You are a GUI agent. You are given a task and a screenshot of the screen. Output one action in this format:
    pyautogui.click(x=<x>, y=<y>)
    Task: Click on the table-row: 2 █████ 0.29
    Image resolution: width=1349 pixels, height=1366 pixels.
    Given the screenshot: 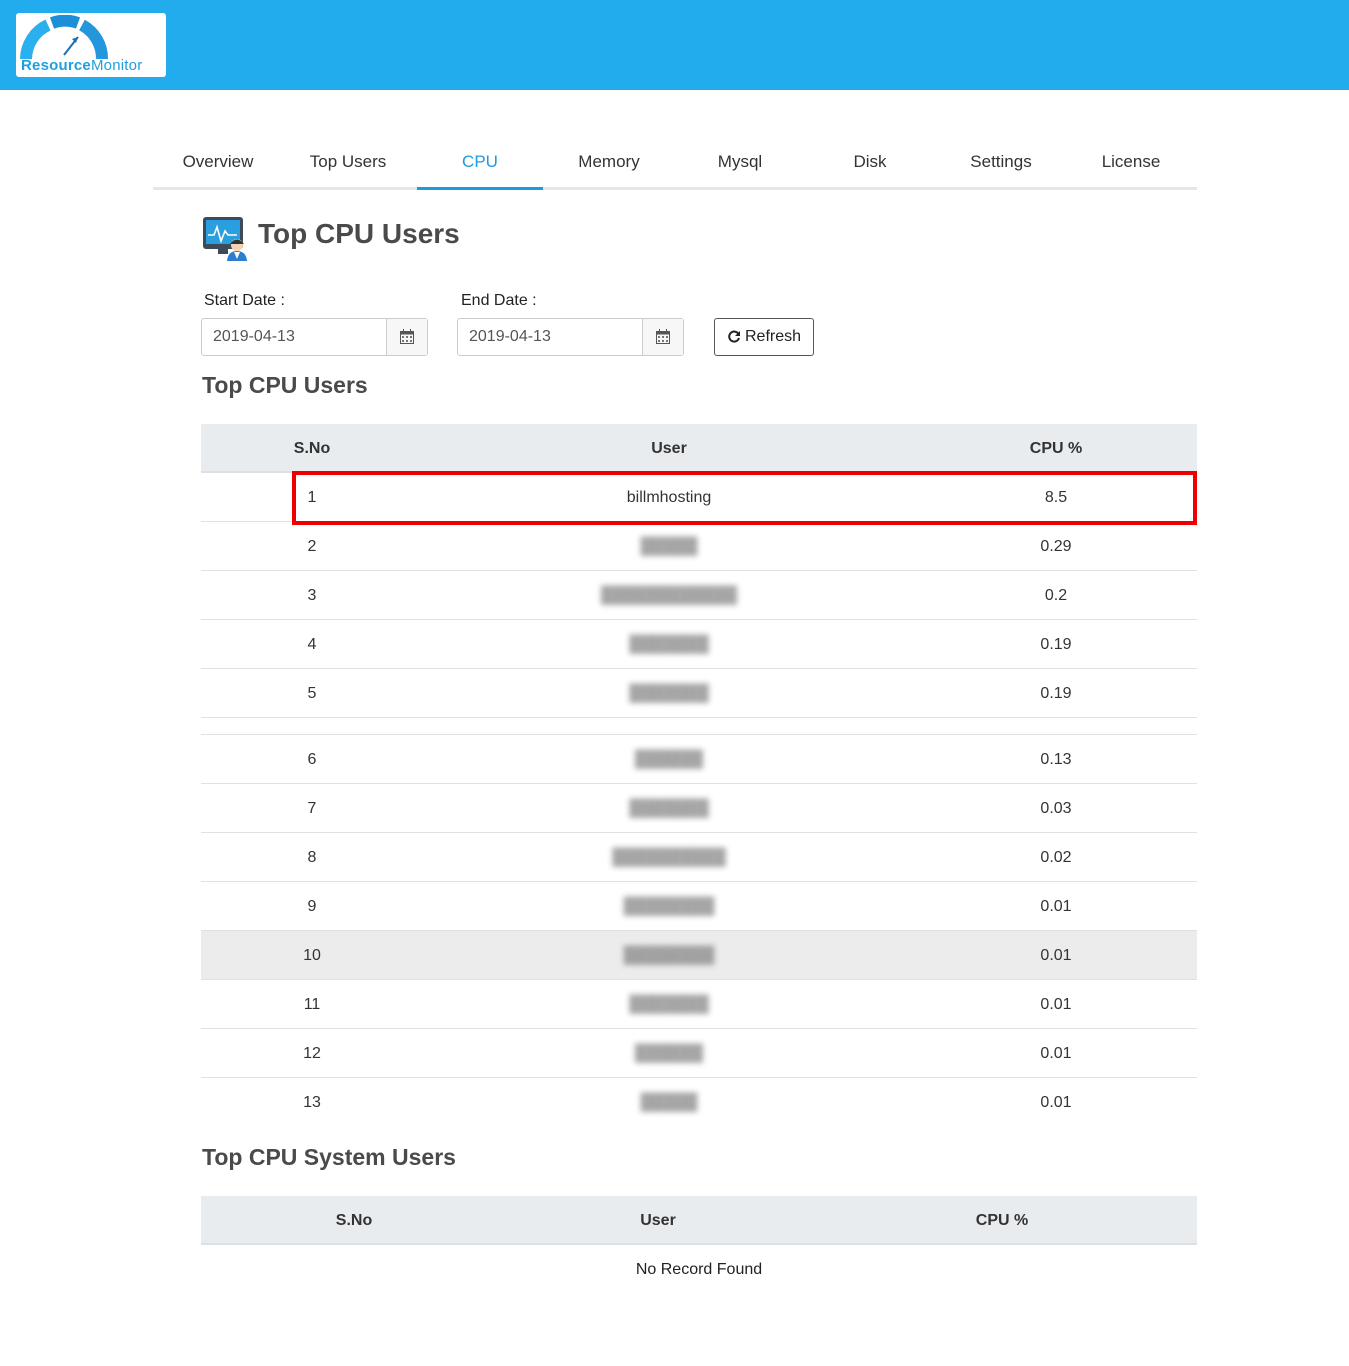 What is the action you would take?
    pyautogui.click(x=699, y=546)
    